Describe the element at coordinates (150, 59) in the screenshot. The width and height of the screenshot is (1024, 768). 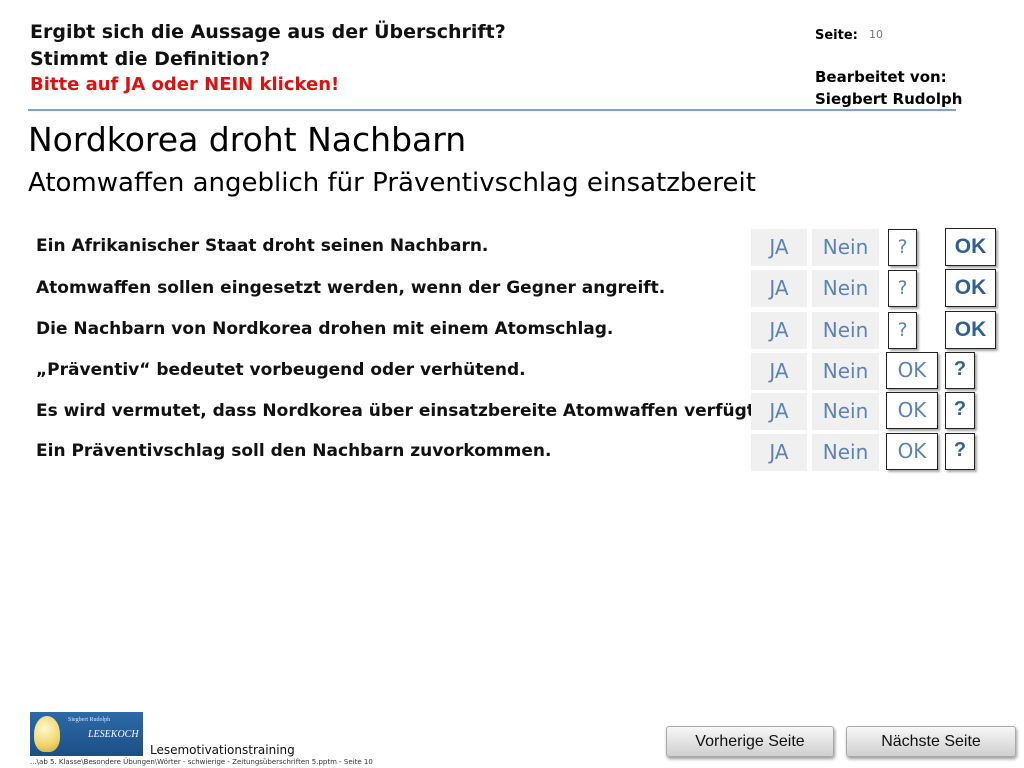
I see `instruction-line-2: Stimmt die Definition?` at that location.